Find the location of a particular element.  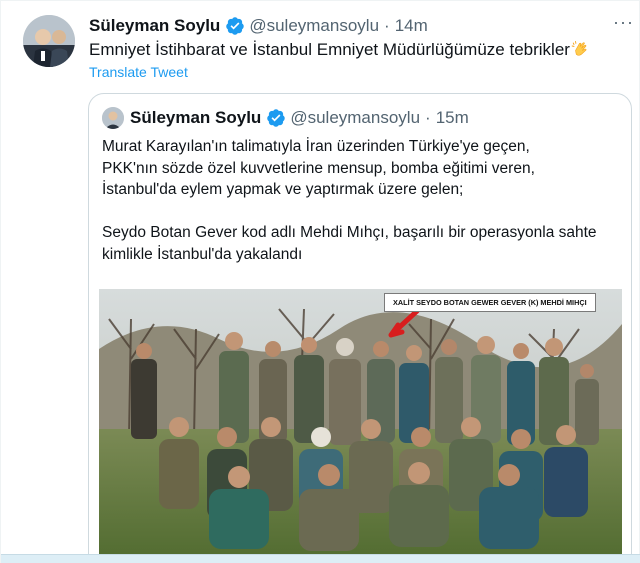

quoted-text-line: kimlikle İstanbul'da yakalandı is located at coordinates (202, 254).